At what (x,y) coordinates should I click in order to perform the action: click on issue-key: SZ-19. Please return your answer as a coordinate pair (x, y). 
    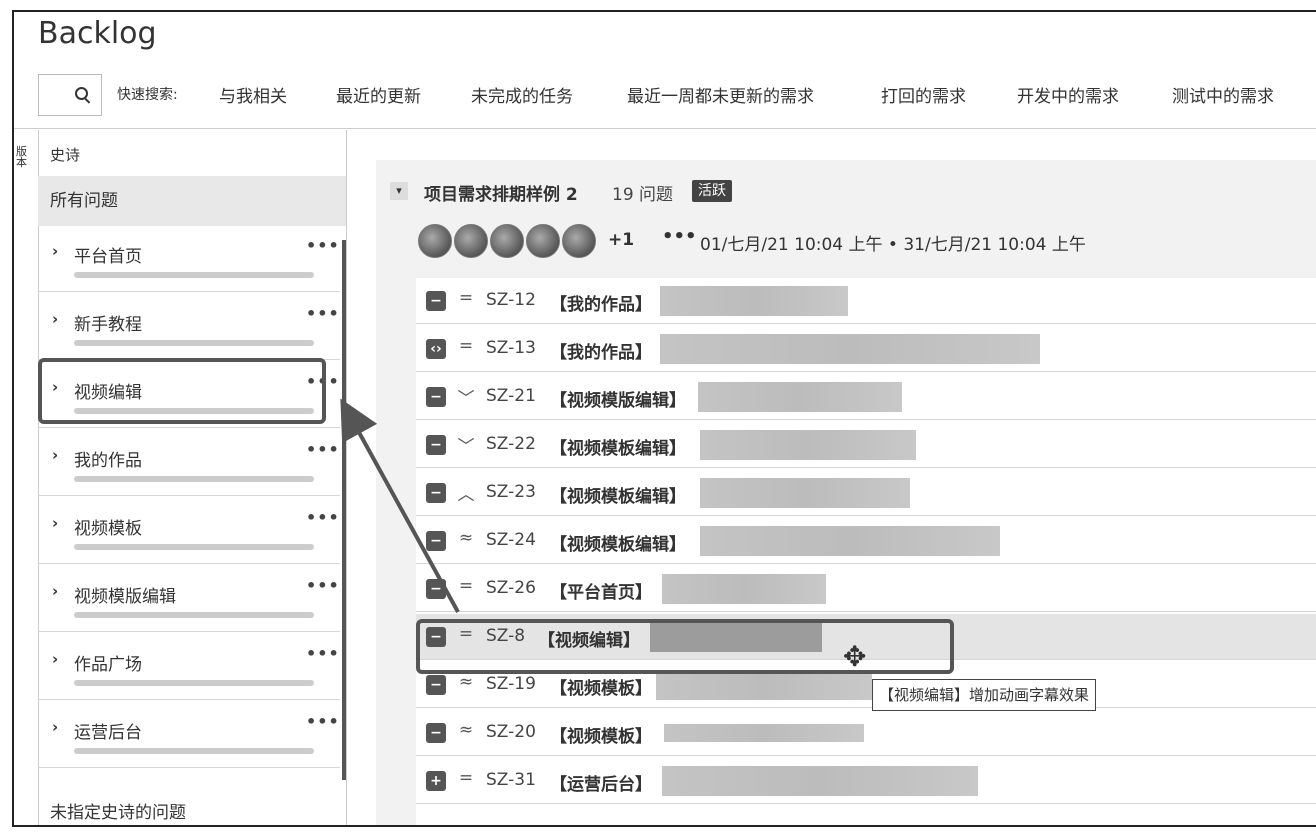
    Looking at the image, I should click on (511, 684).